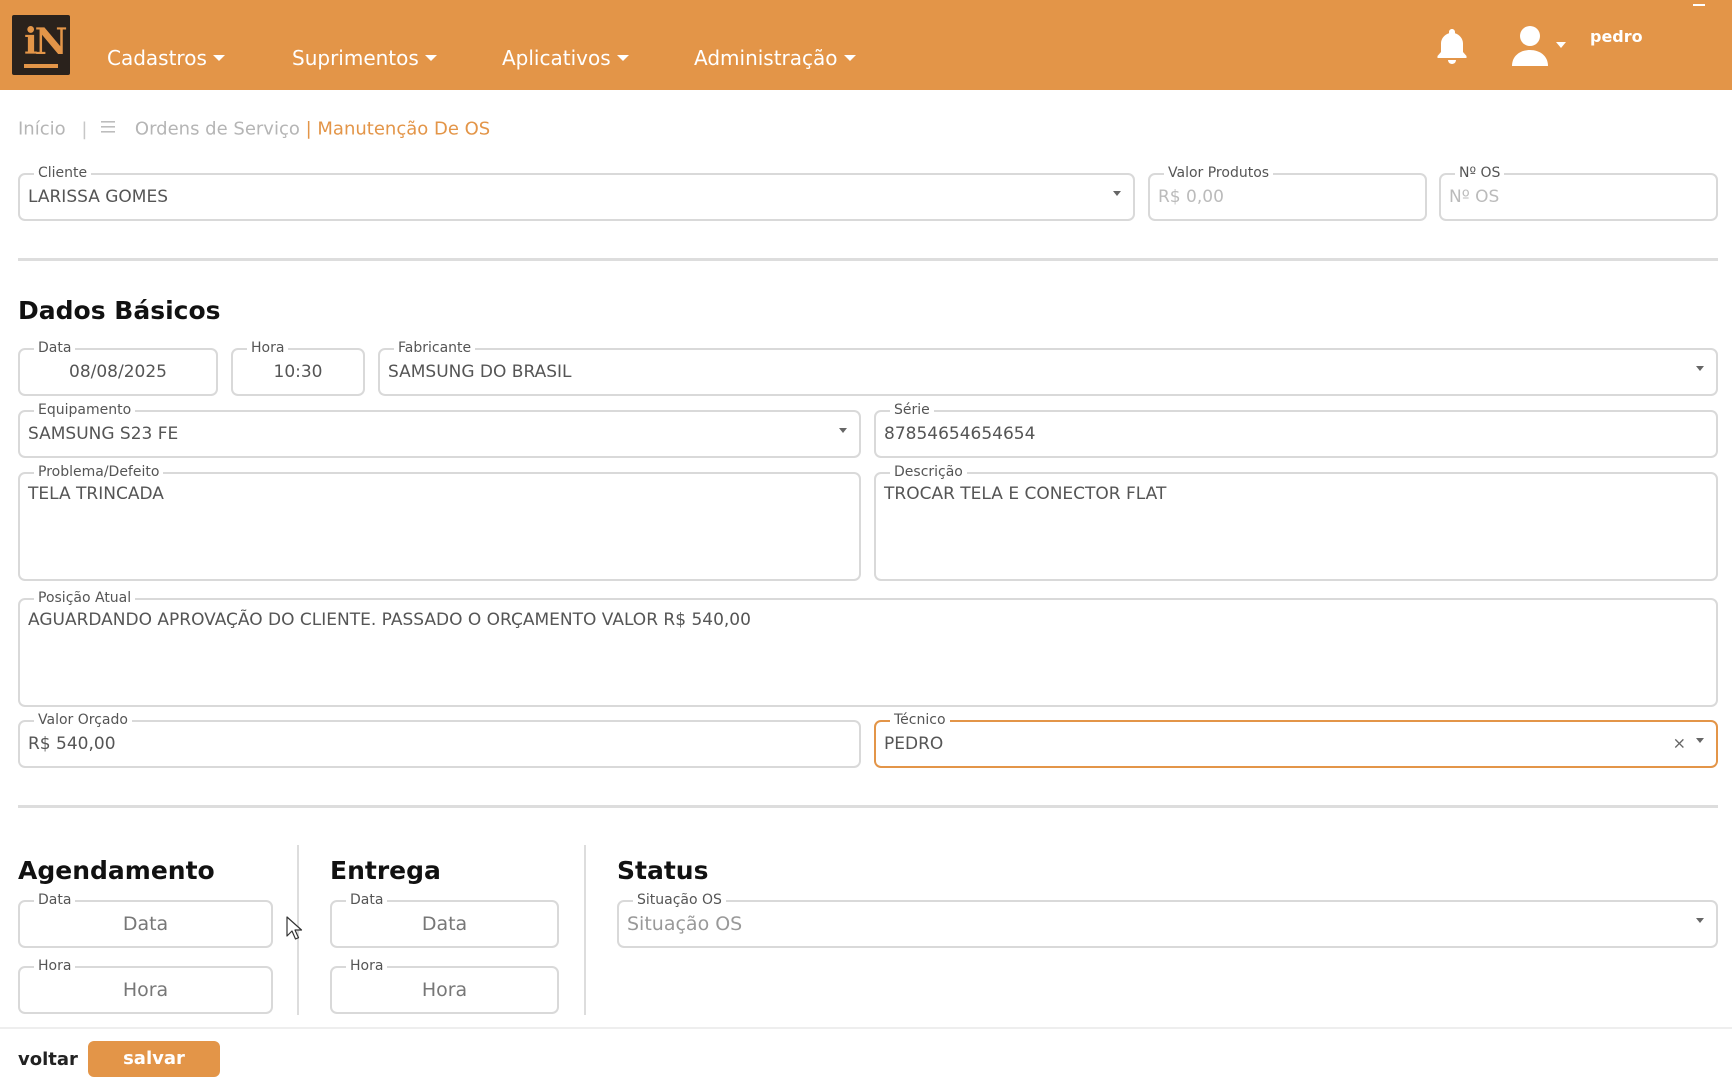 The height and width of the screenshot is (1080, 1732). I want to click on entrega-hora-field: Hora Hora, so click(444, 985).